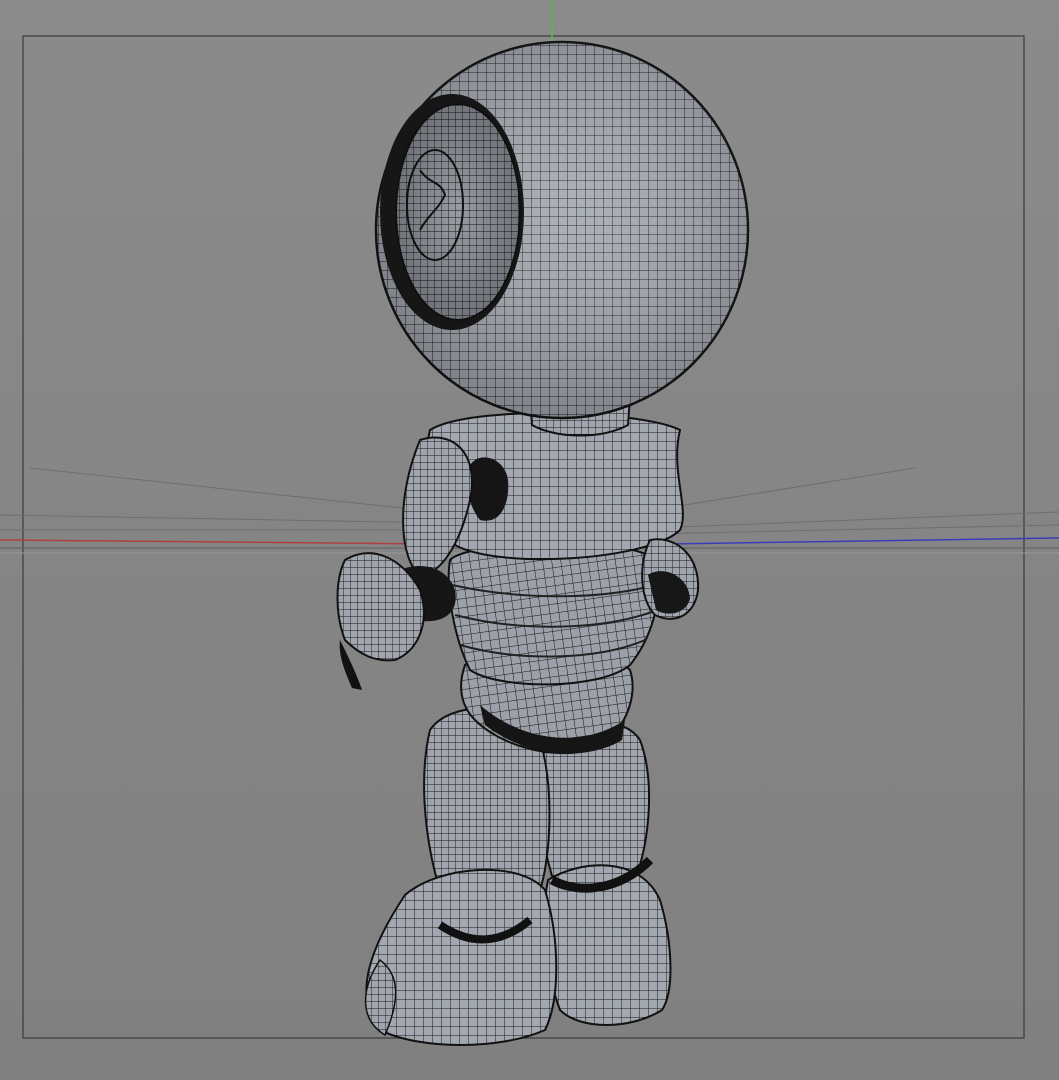 The image size is (1059, 1080). Describe the element at coordinates (553, 614) in the screenshot. I see `robot-torso` at that location.